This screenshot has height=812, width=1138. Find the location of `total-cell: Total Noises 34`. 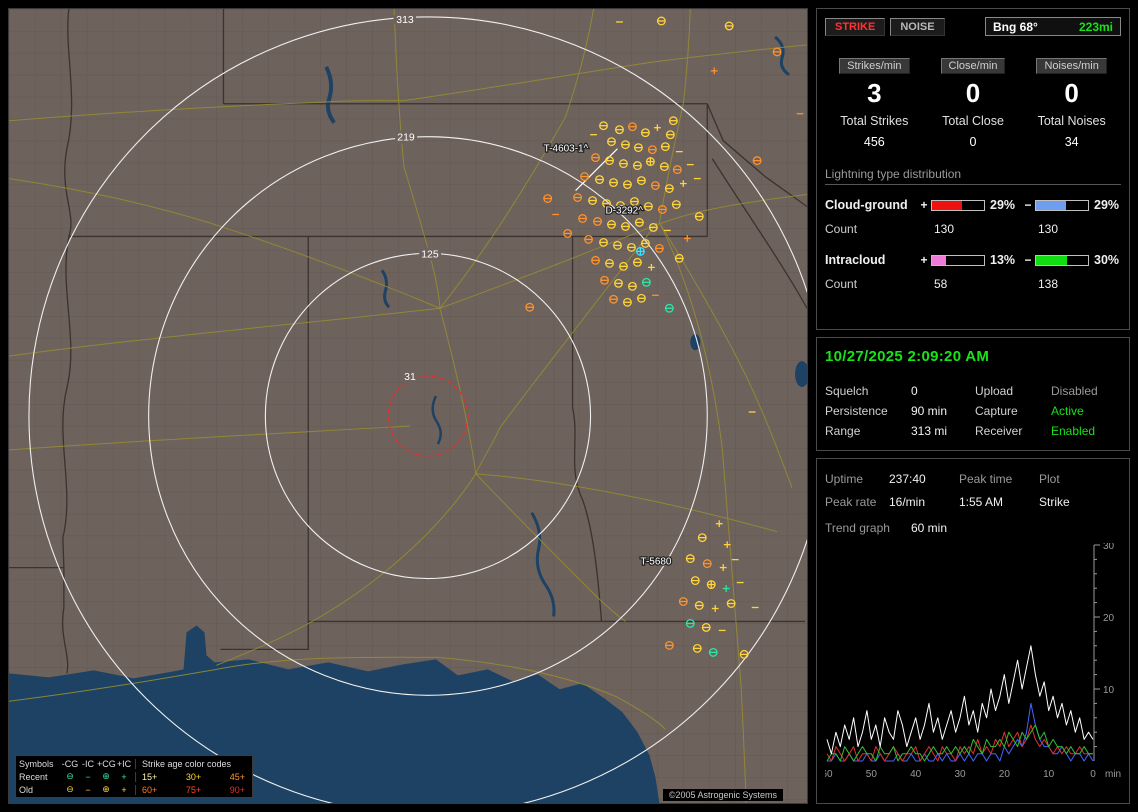

total-cell: Total Noises 34 is located at coordinates (1071, 131).